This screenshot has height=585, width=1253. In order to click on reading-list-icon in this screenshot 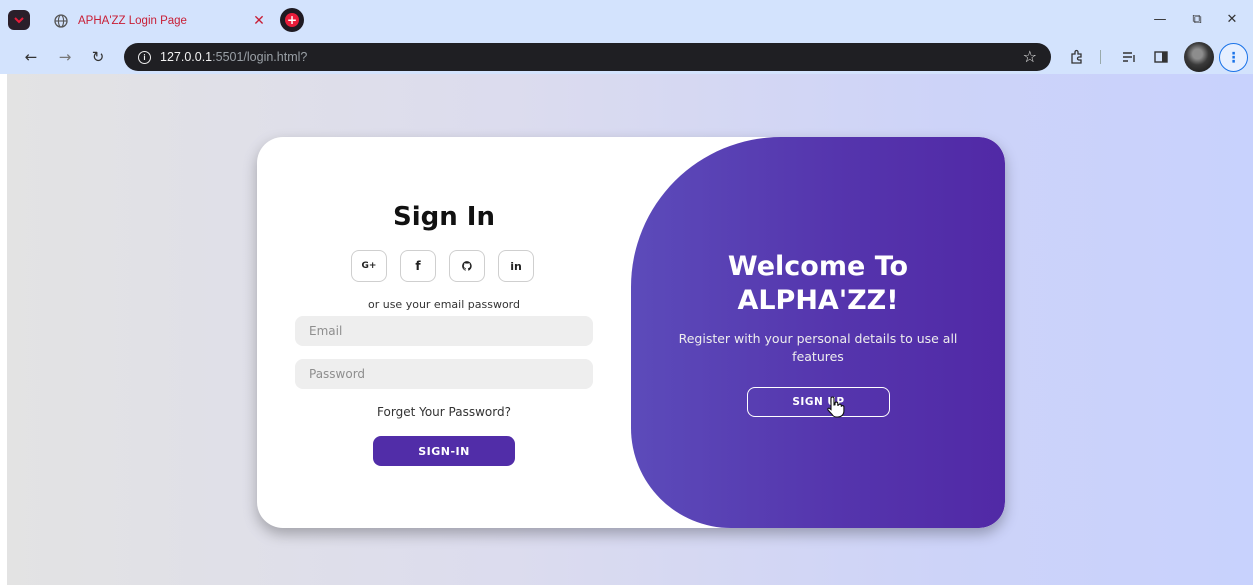, I will do `click(1129, 57)`.